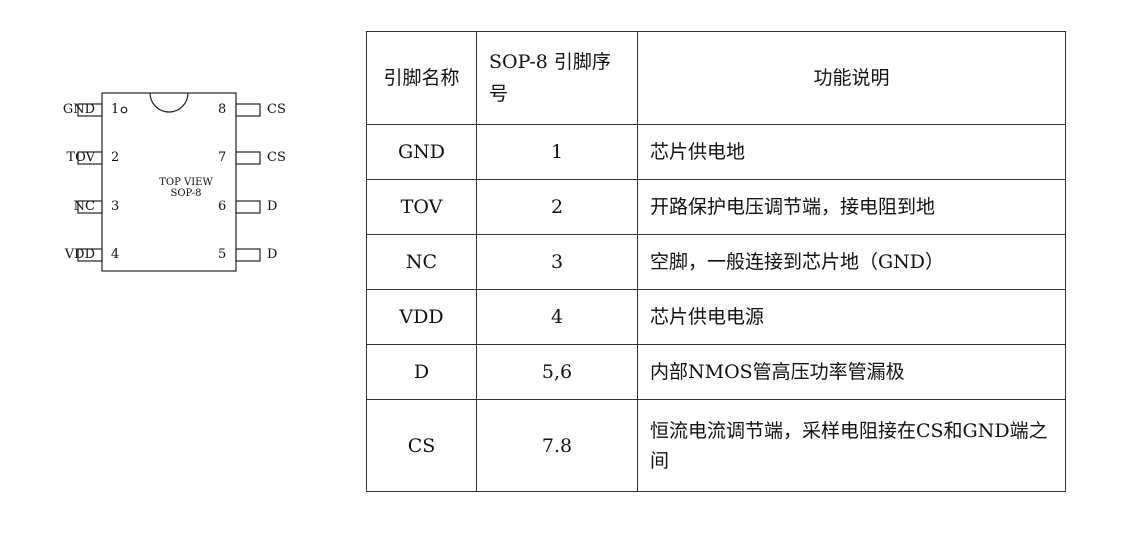 The width and height of the screenshot is (1124, 533). What do you see at coordinates (851, 152) in the screenshot?
I see `cell-function: 芯片供电地` at bounding box center [851, 152].